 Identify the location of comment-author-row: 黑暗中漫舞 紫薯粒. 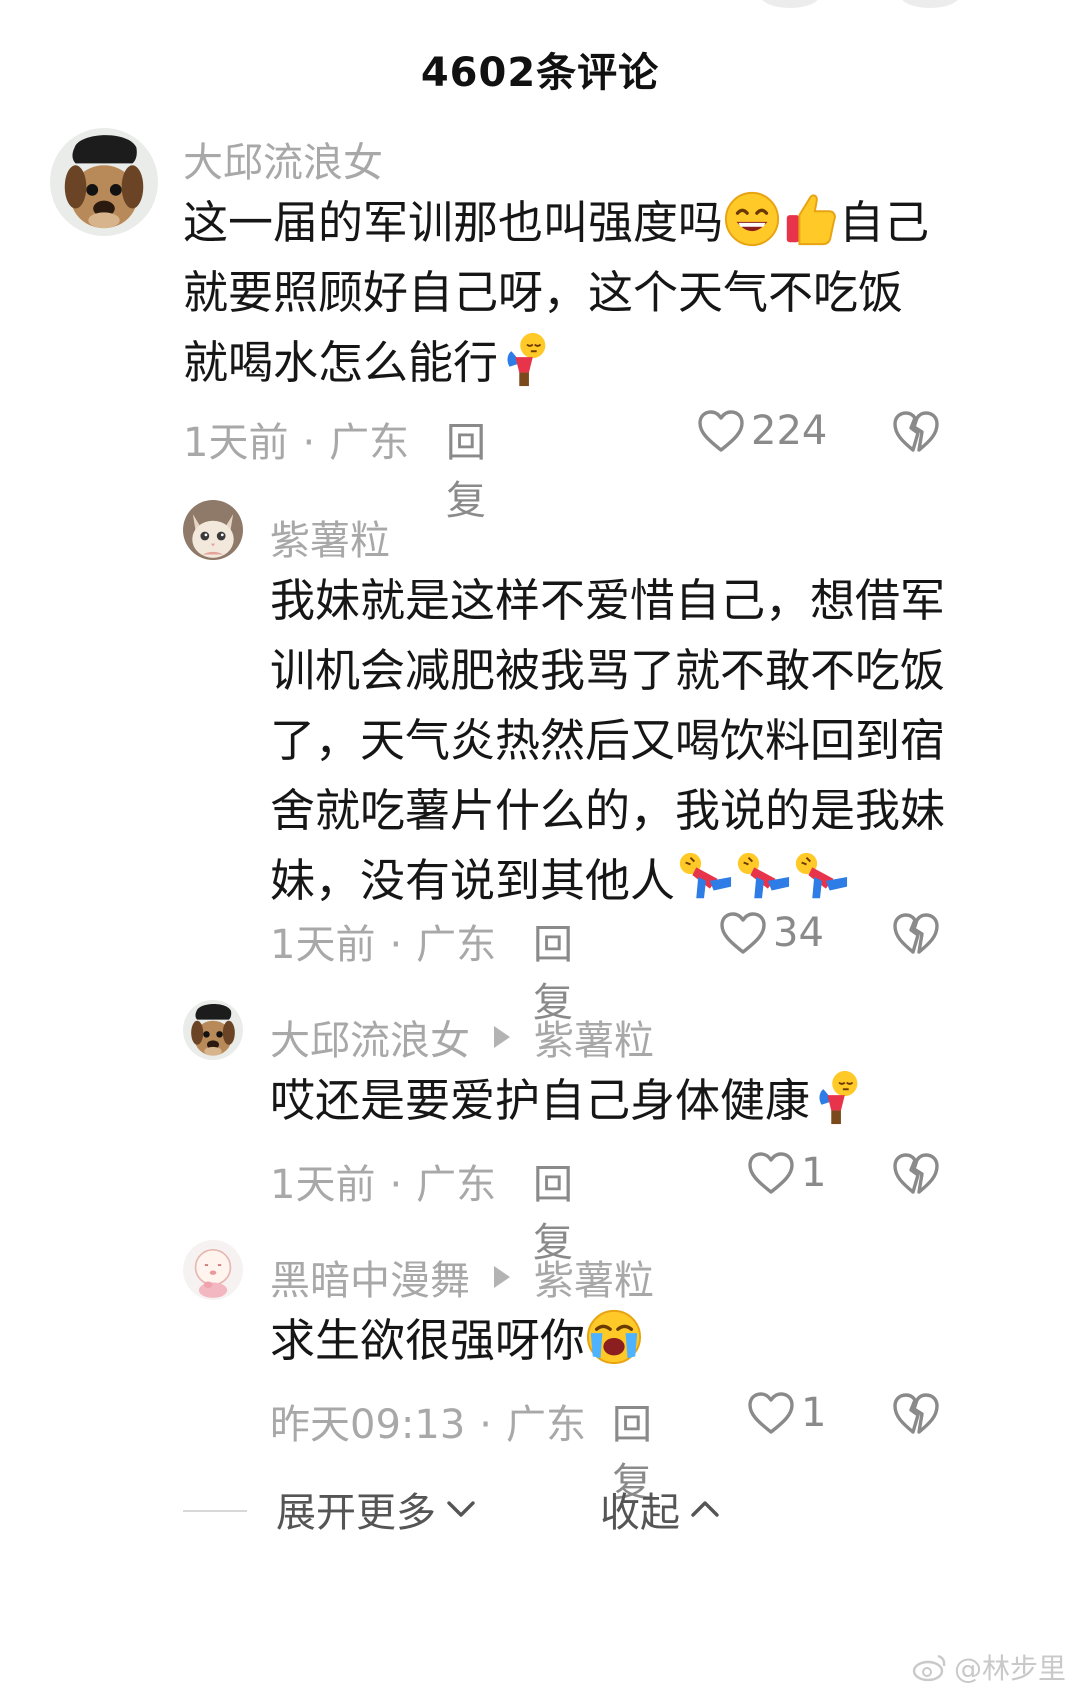
(462, 1277).